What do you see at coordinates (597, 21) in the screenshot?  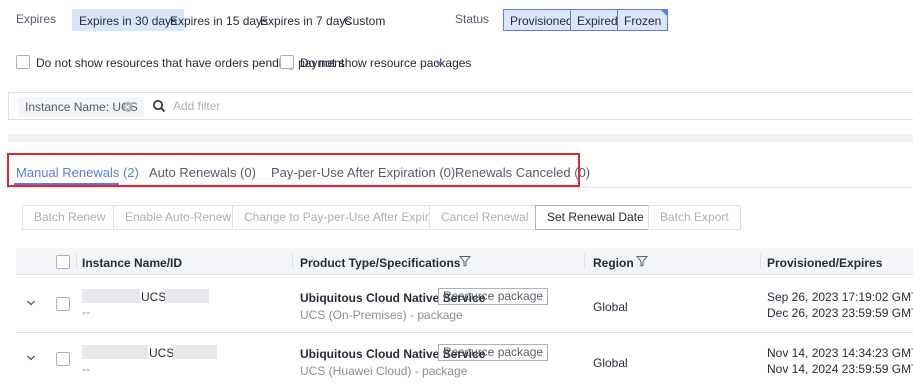 I see `status-expired-label: Expired` at bounding box center [597, 21].